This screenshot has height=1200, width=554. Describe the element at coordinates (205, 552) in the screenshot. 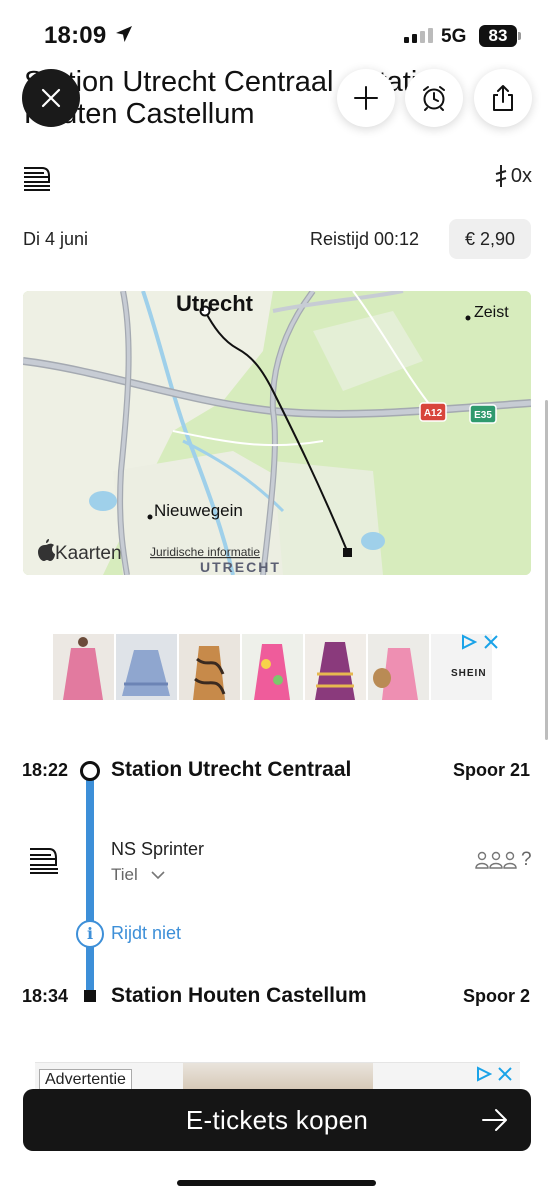

I see `map-legal-link: Juridische informatie` at that location.